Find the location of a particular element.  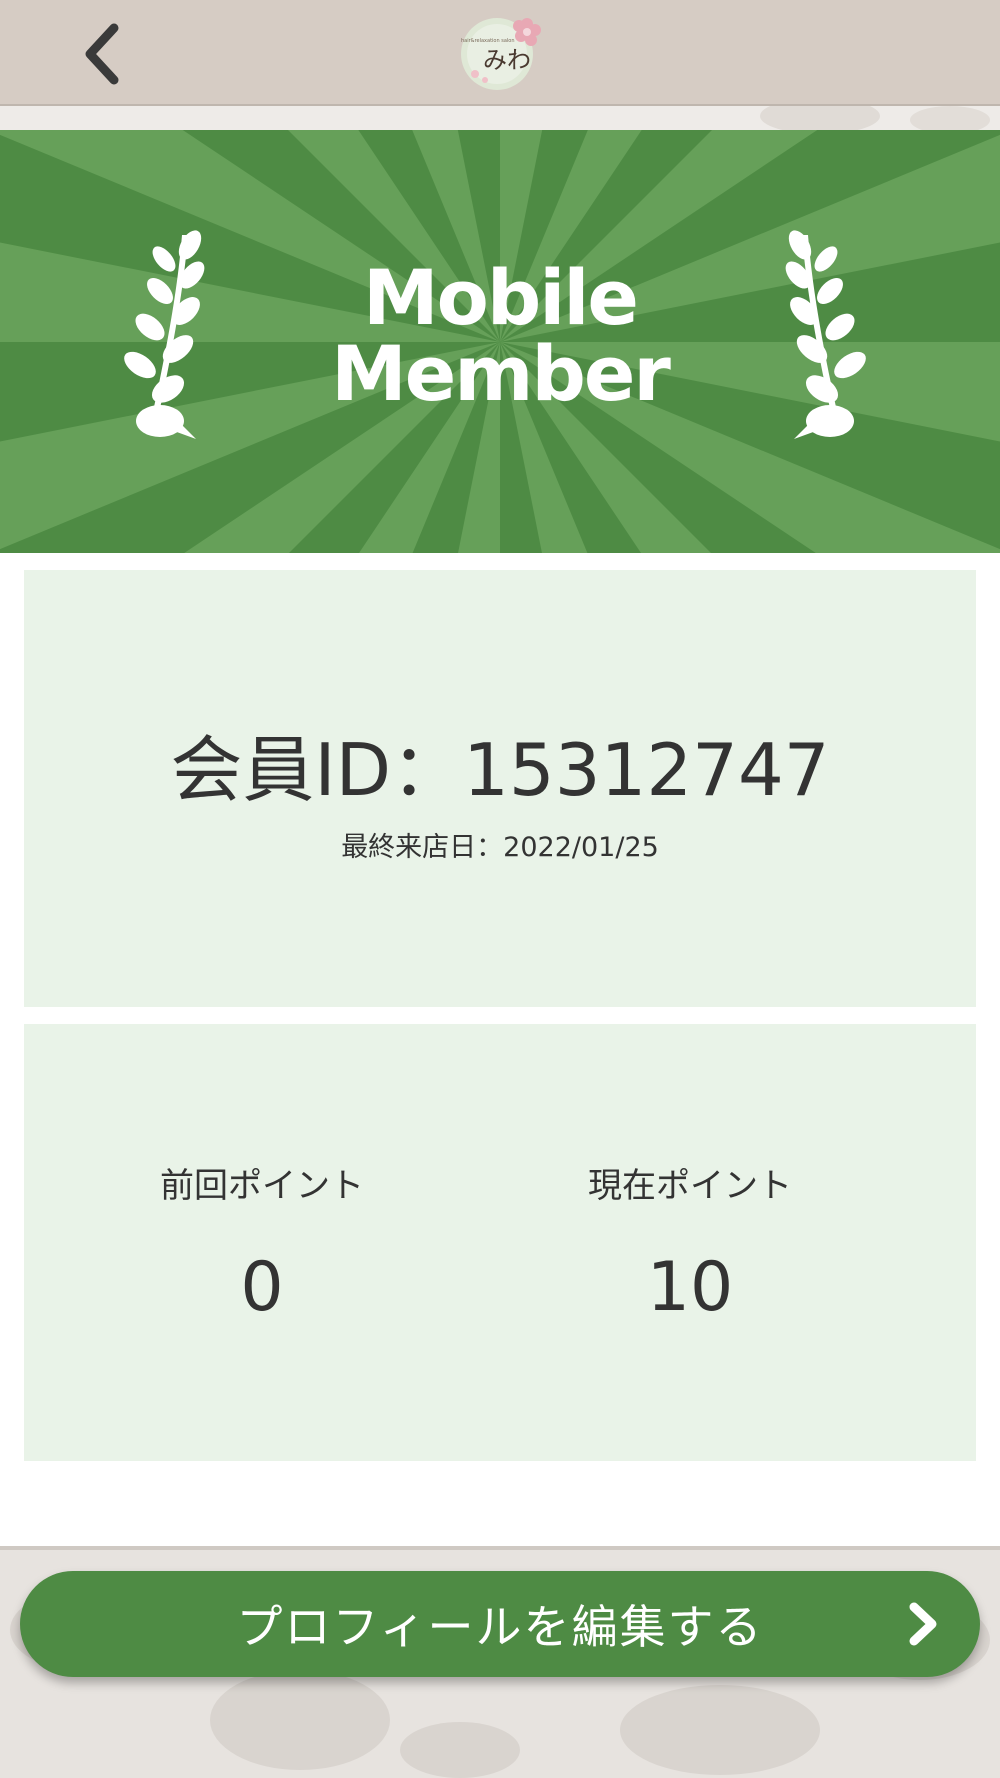

back-button is located at coordinates (102, 54).